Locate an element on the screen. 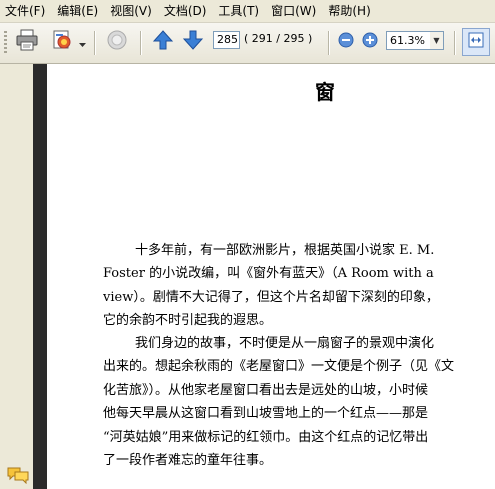 The height and width of the screenshot is (489, 495). zoom-out-button is located at coordinates (346, 42).